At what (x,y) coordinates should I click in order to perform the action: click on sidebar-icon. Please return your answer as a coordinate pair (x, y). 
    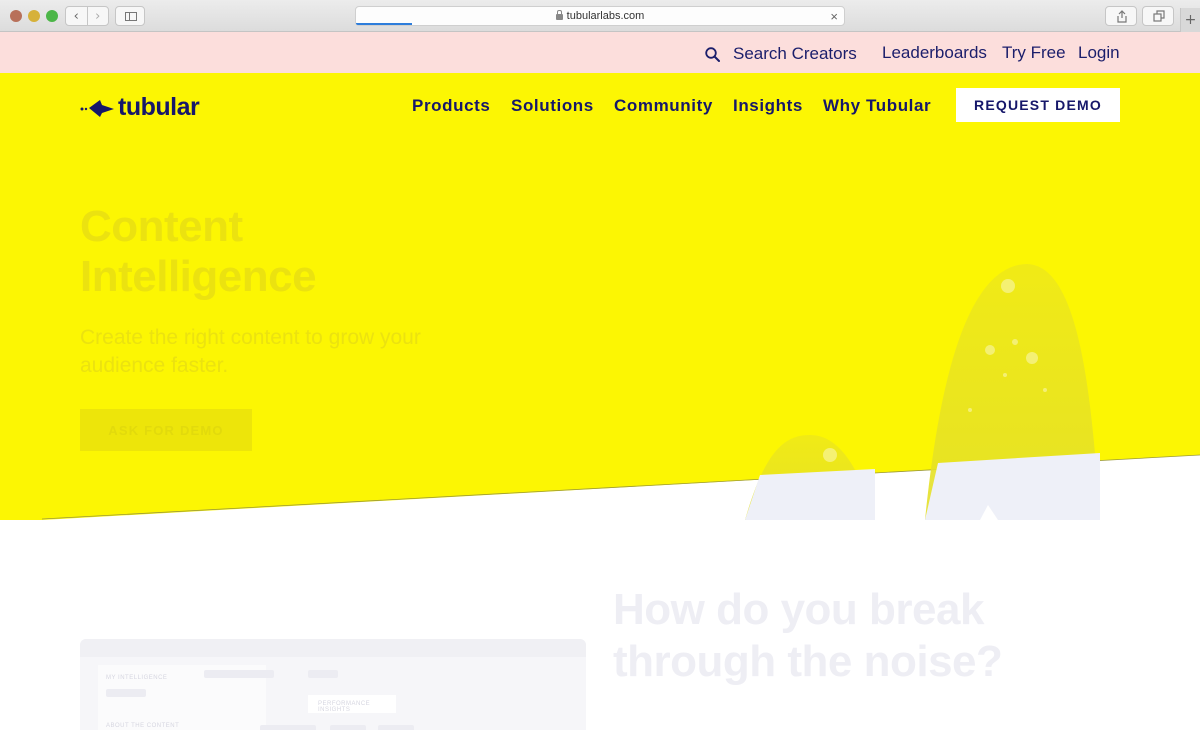
    Looking at the image, I should click on (131, 16).